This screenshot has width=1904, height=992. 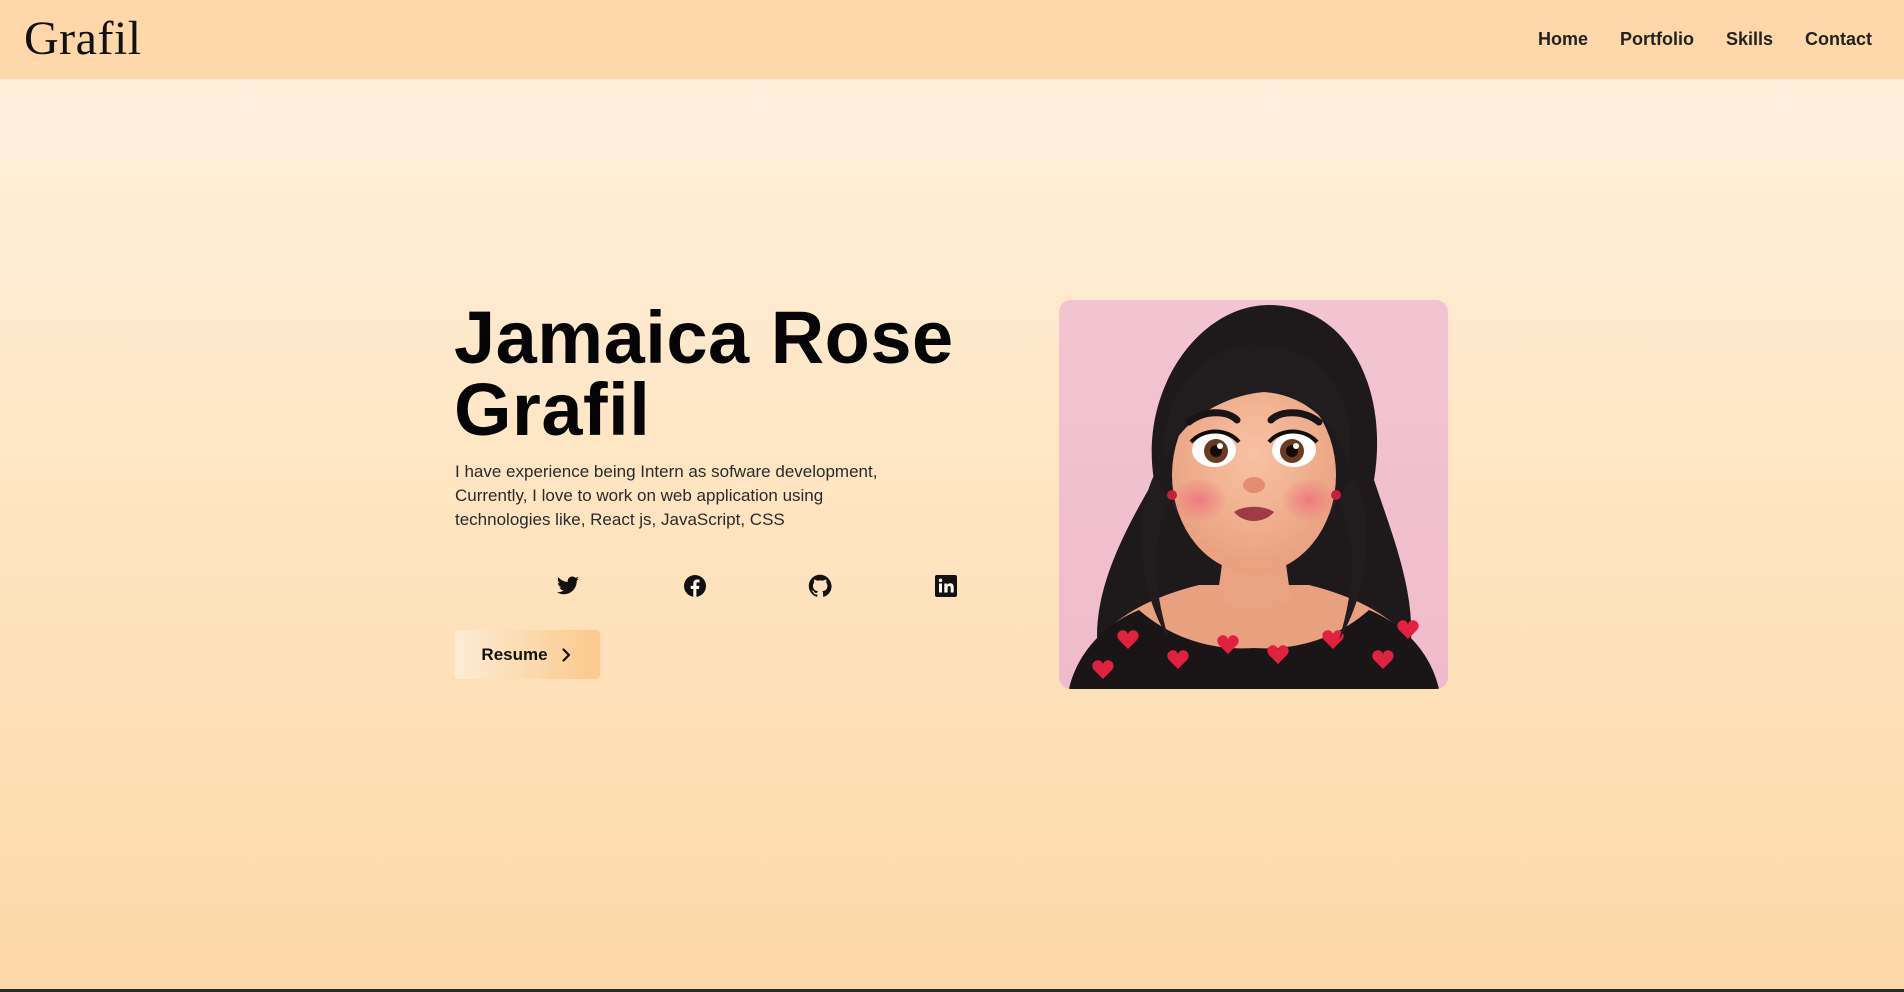 I want to click on nav-link-home: Home, so click(x=1563, y=39).